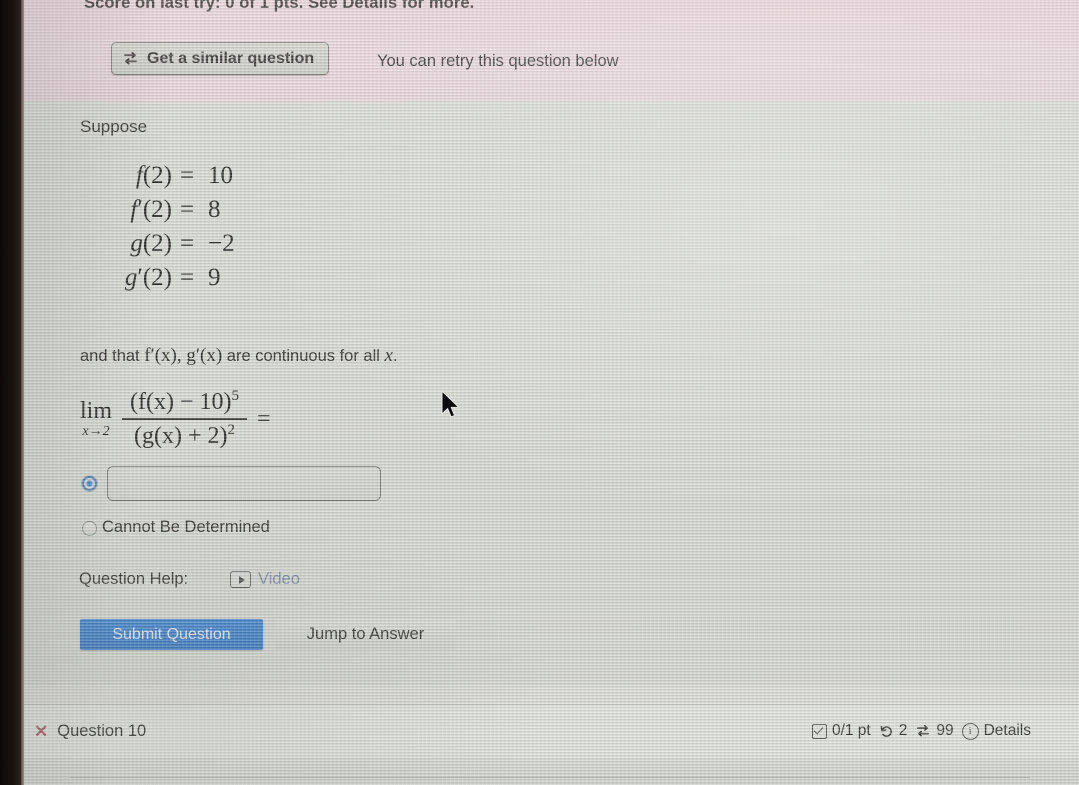 The height and width of the screenshot is (785, 1079). What do you see at coordinates (183, 355) in the screenshot?
I see `continuity-functions: f′(x), g′(x)` at bounding box center [183, 355].